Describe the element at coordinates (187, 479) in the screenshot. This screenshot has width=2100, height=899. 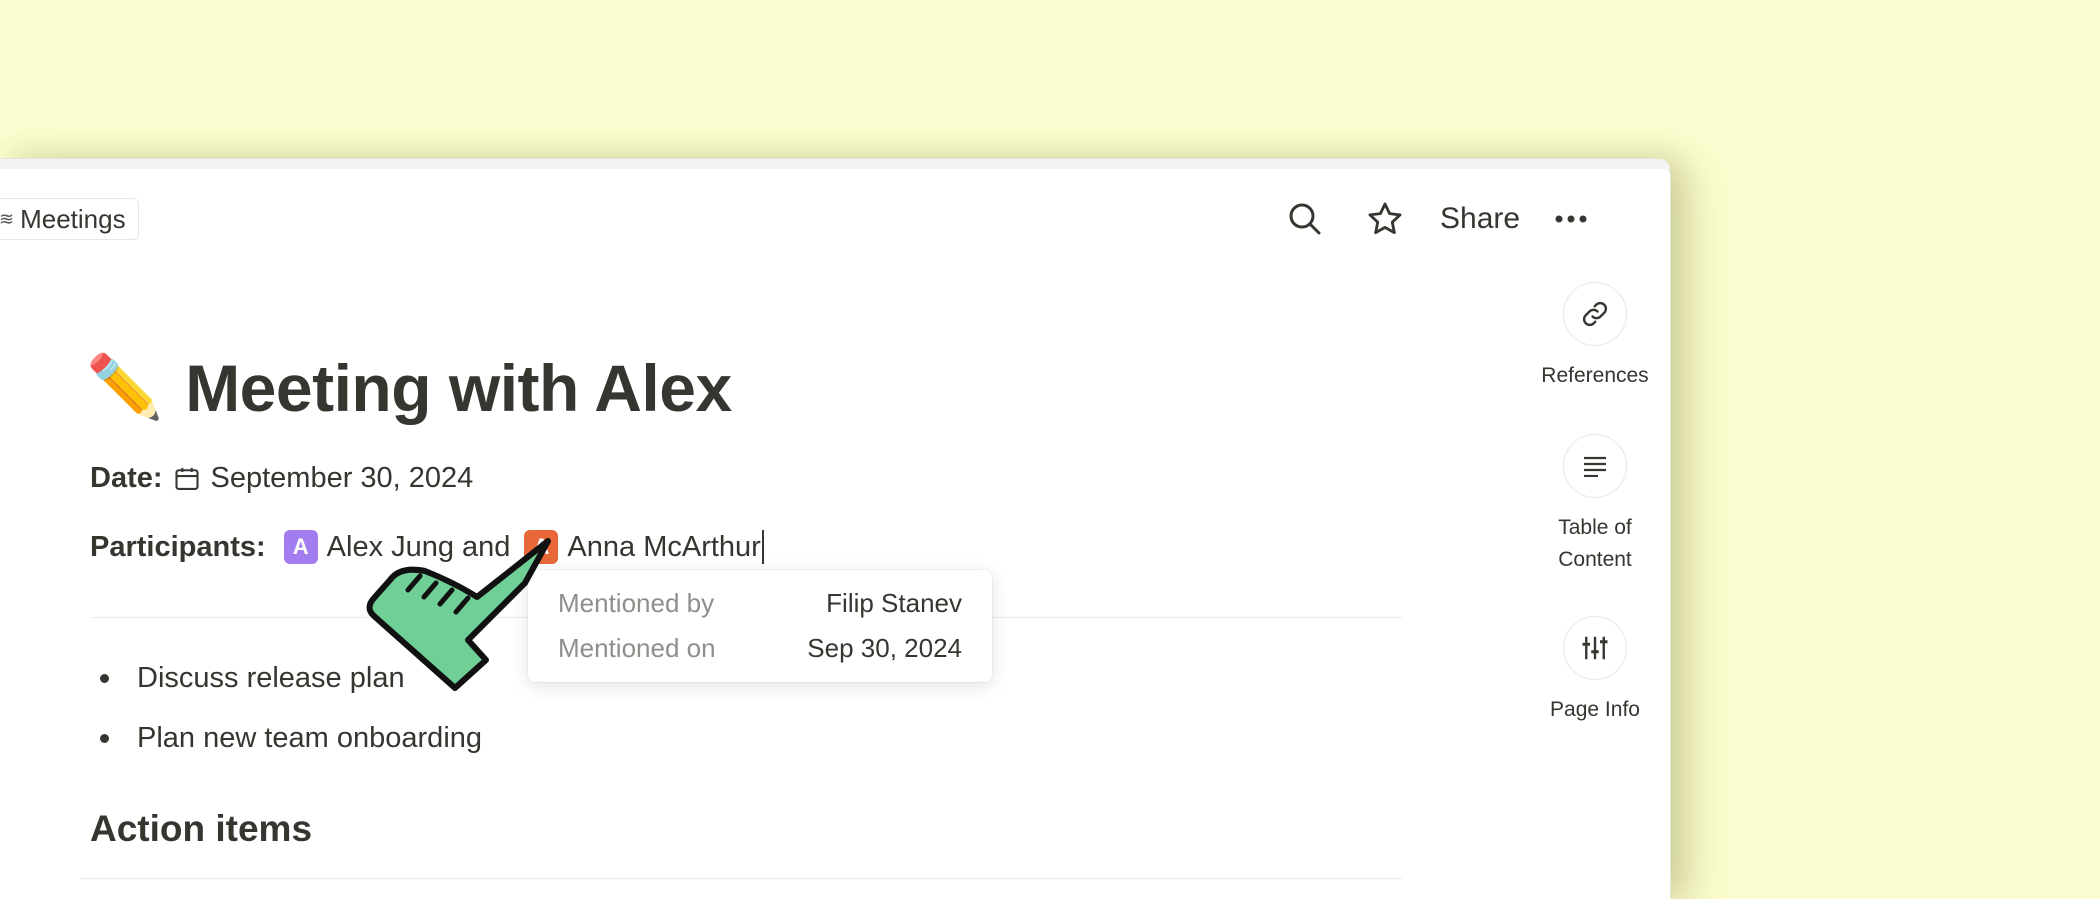
I see `calendar-icon` at that location.